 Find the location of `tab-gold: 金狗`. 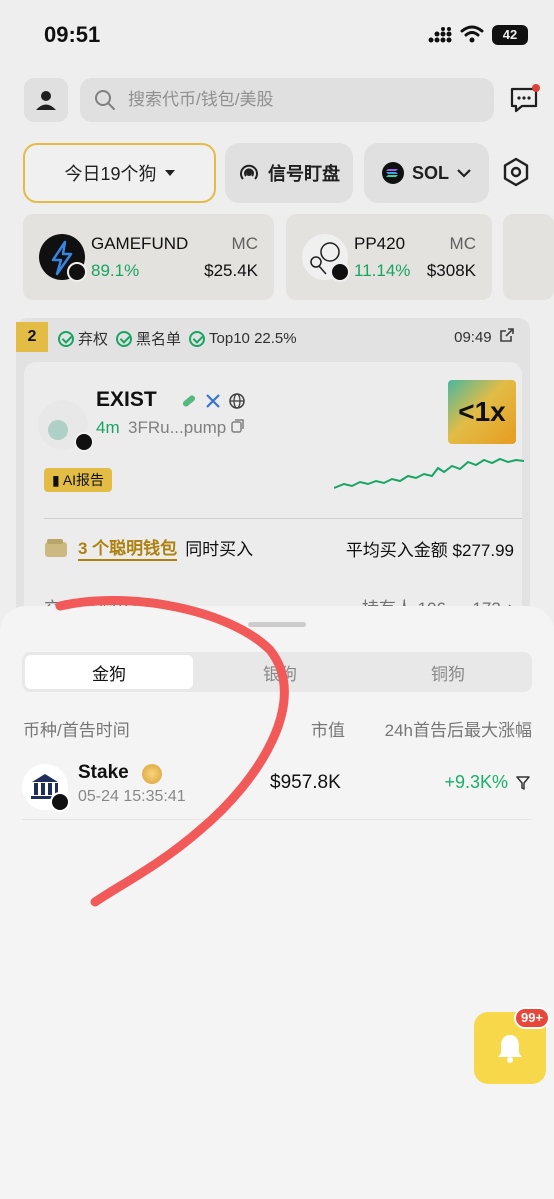

tab-gold: 金狗 is located at coordinates (109, 672).